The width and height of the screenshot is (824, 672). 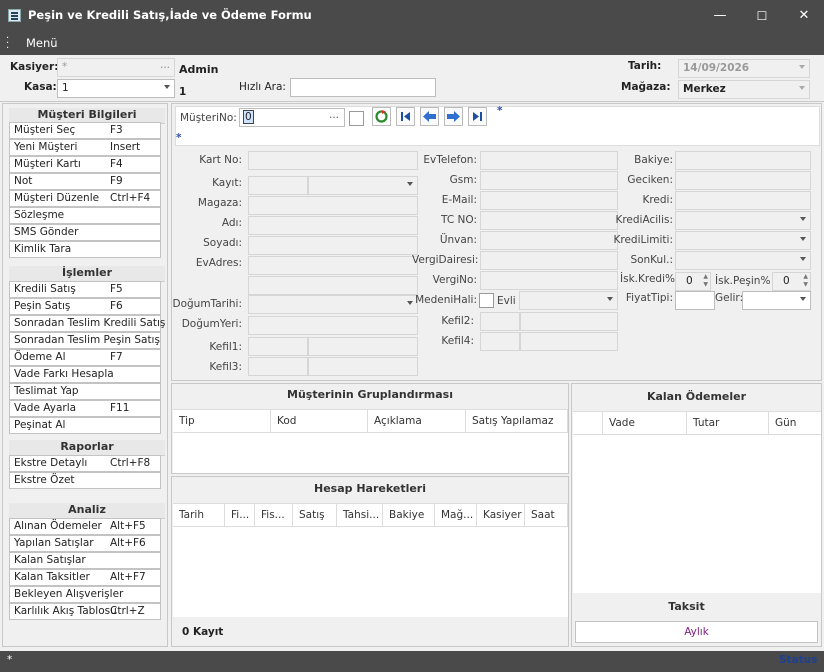 I want to click on gsm-input, so click(x=549, y=180).